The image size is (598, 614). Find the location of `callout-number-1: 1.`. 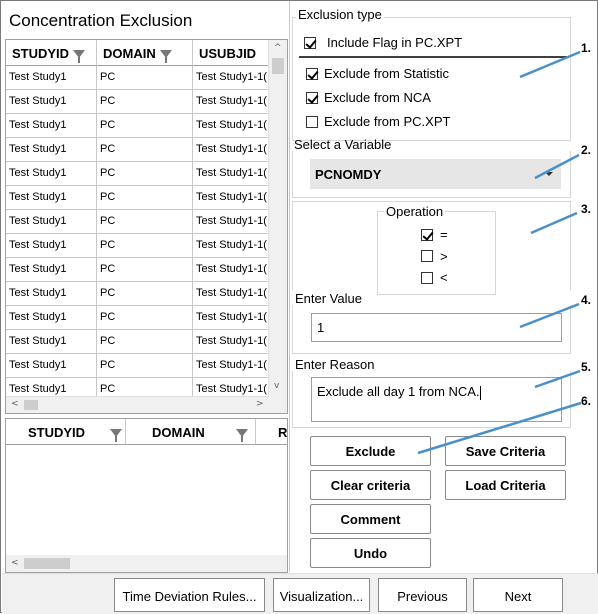

callout-number-1: 1. is located at coordinates (586, 48).